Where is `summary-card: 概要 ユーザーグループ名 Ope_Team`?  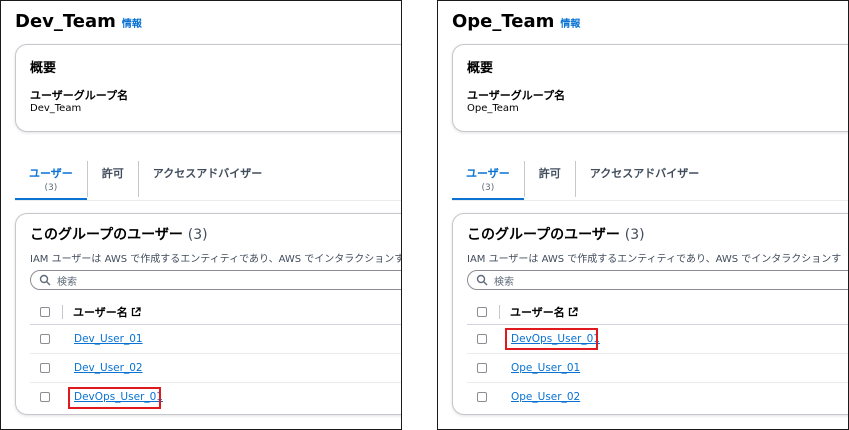
summary-card: 概要 ユーザーグループ名 Ope_Team is located at coordinates (650, 88).